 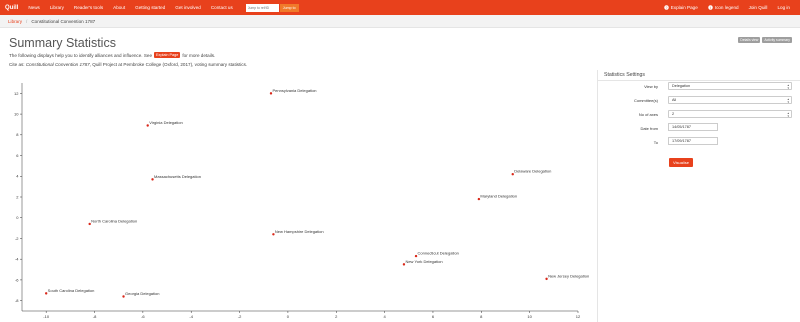 I want to click on y-tick-label: 2, so click(x=17, y=196).